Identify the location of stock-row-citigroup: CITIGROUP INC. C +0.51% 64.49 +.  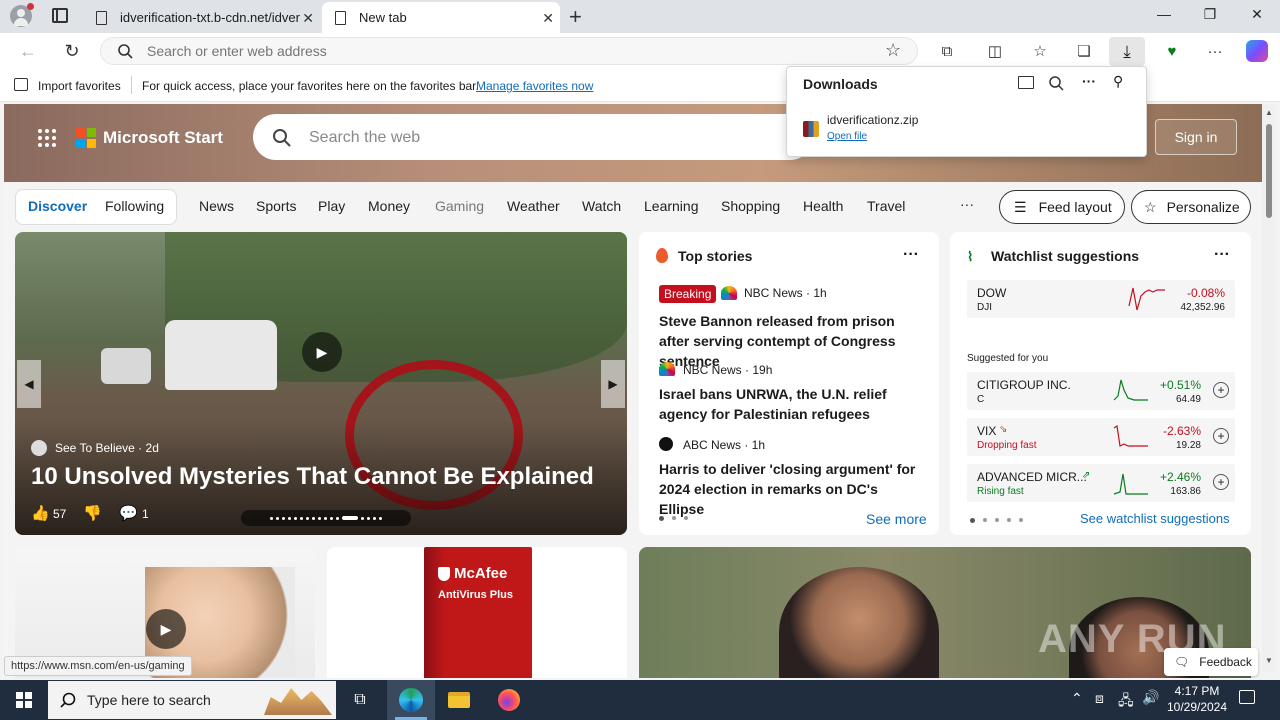
(1101, 391).